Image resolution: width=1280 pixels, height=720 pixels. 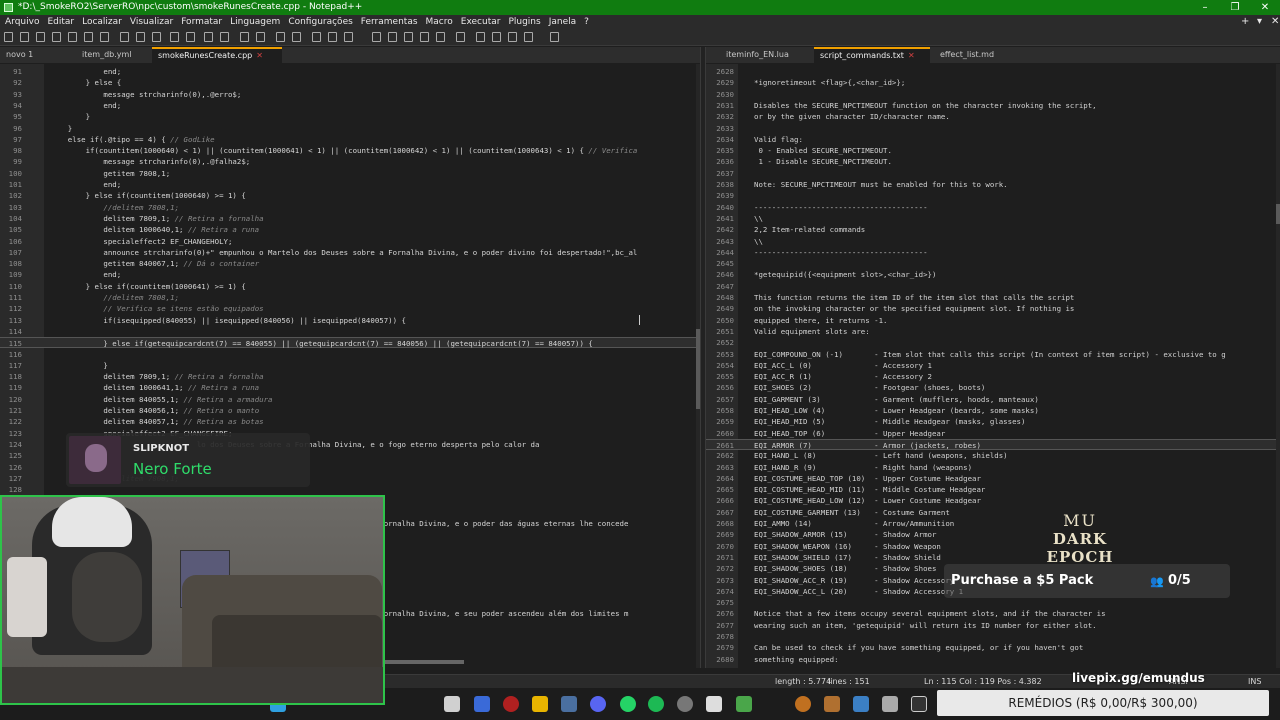 I want to click on run-macro-icon, so click(x=512, y=37).